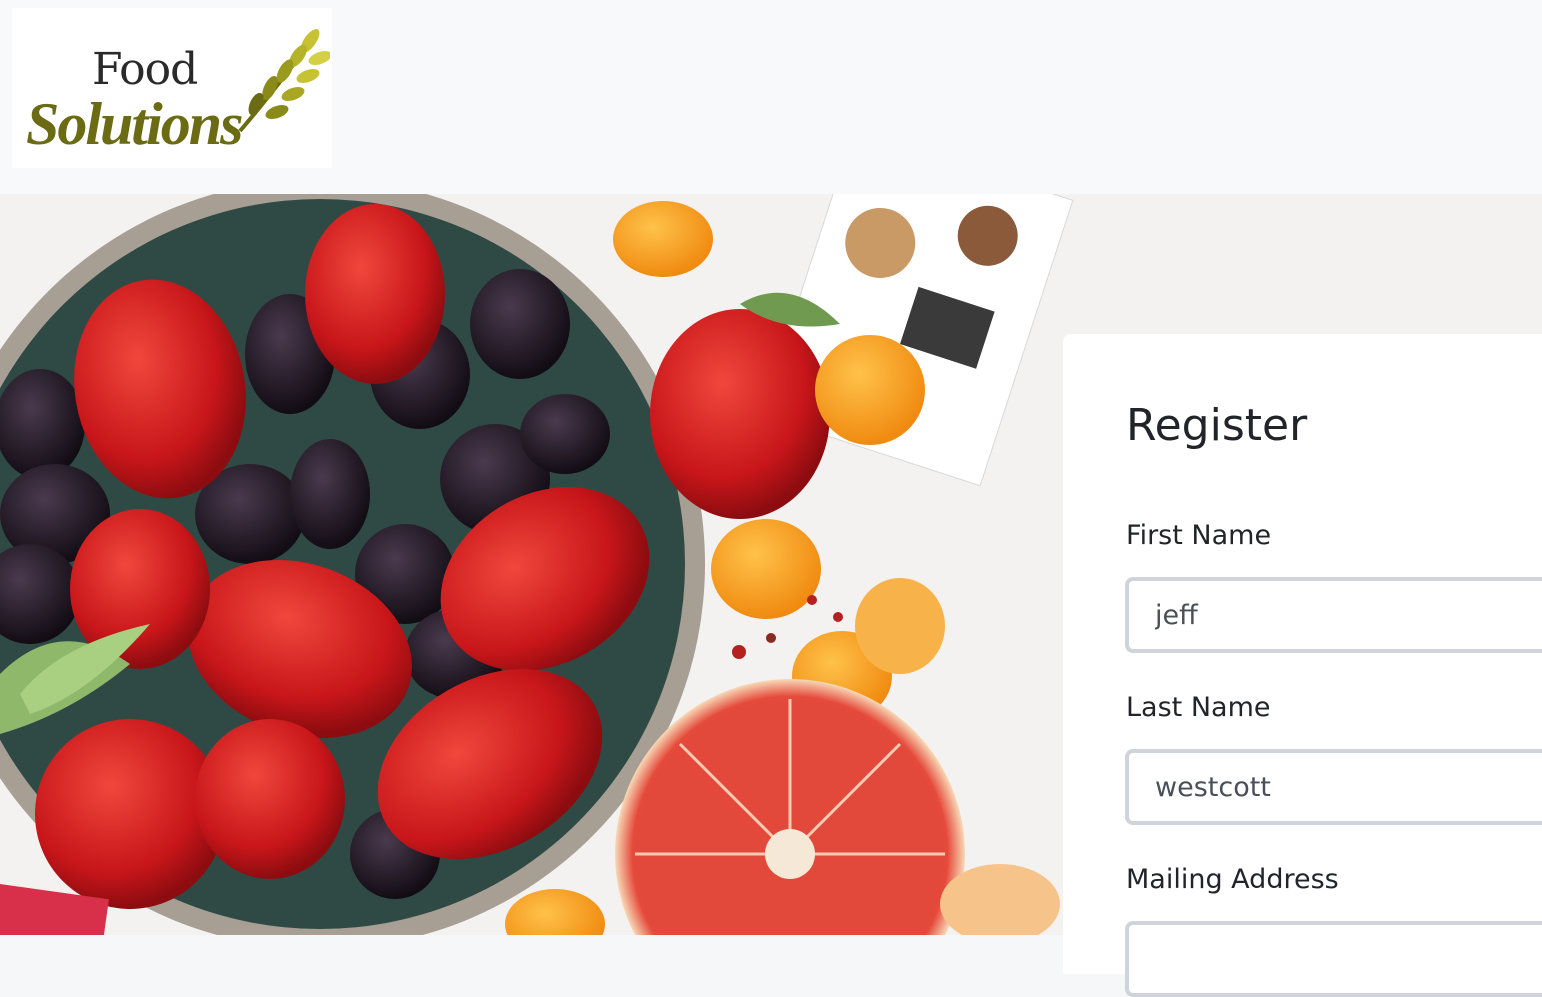 The height and width of the screenshot is (997, 1542). Describe the element at coordinates (284, 81) in the screenshot. I see `wheat-icon` at that location.